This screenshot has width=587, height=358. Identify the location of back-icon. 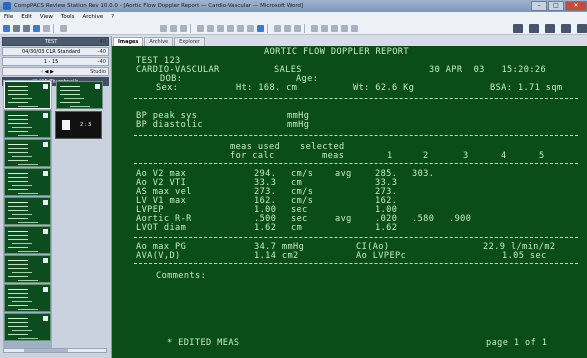
(173, 28).